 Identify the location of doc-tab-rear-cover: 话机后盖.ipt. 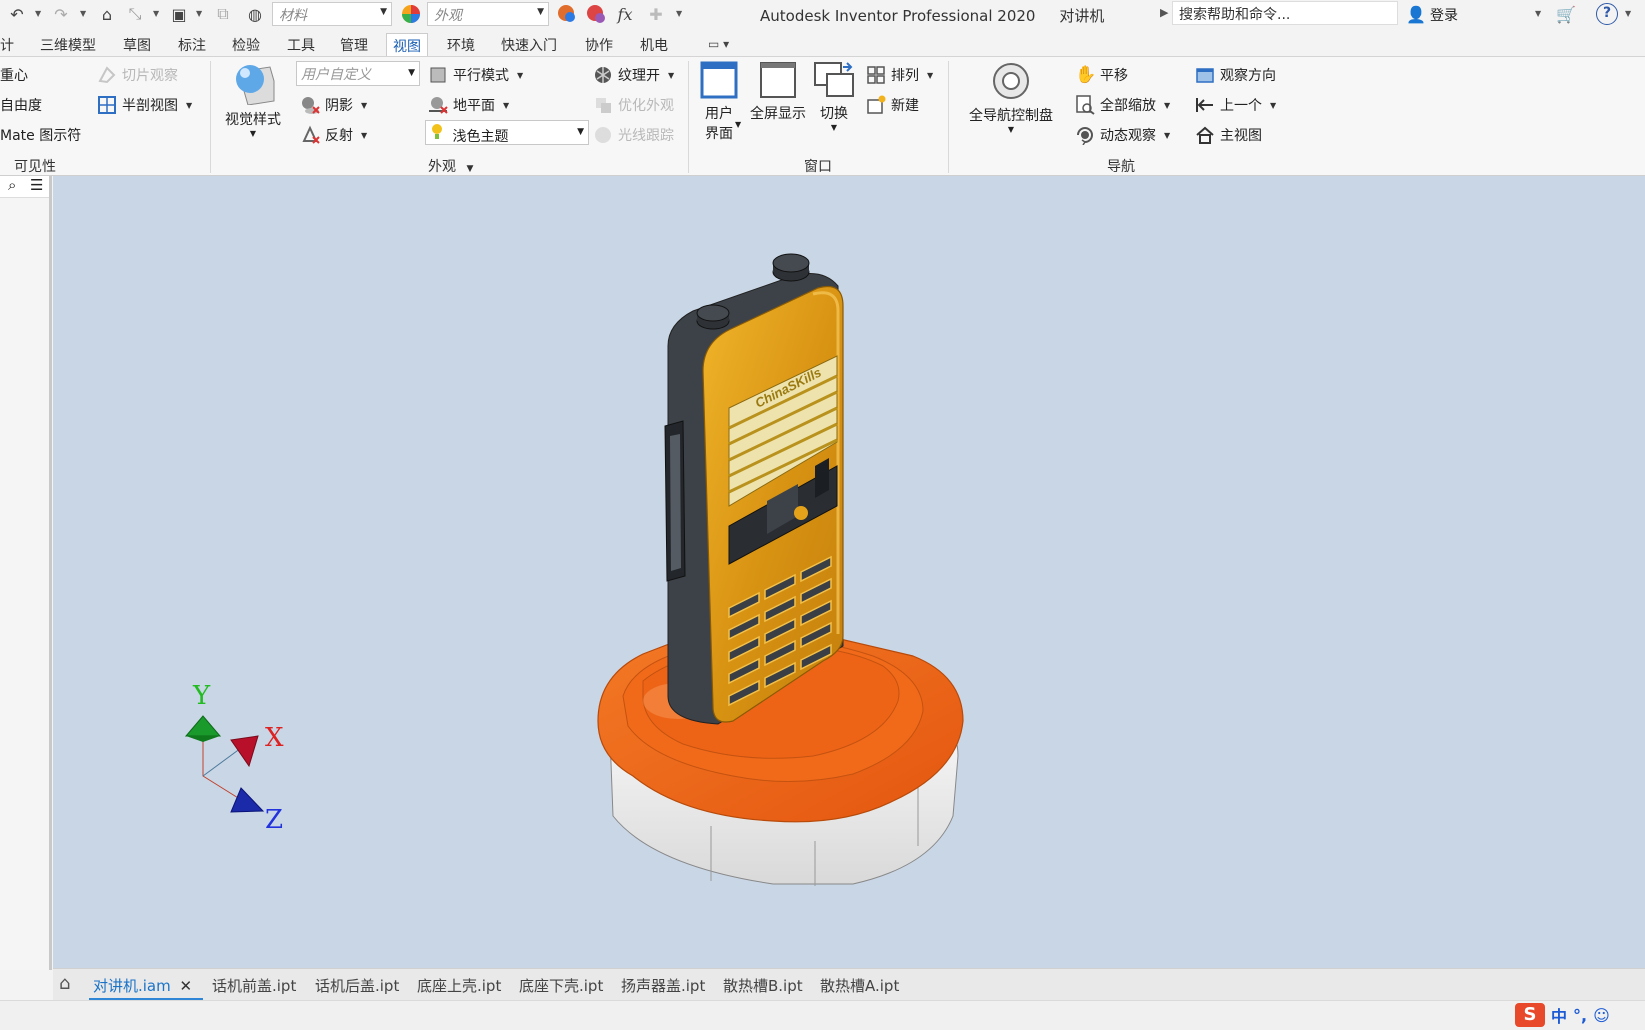
(357, 987).